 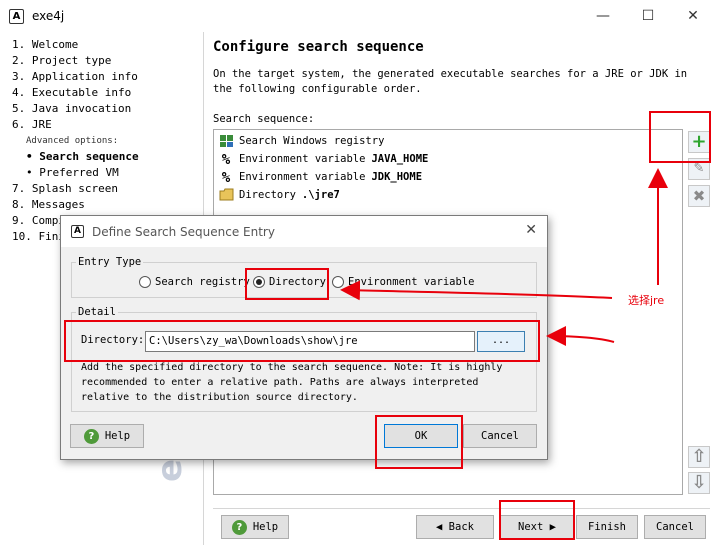 I want to click on next-button: Next ▶, so click(x=537, y=527).